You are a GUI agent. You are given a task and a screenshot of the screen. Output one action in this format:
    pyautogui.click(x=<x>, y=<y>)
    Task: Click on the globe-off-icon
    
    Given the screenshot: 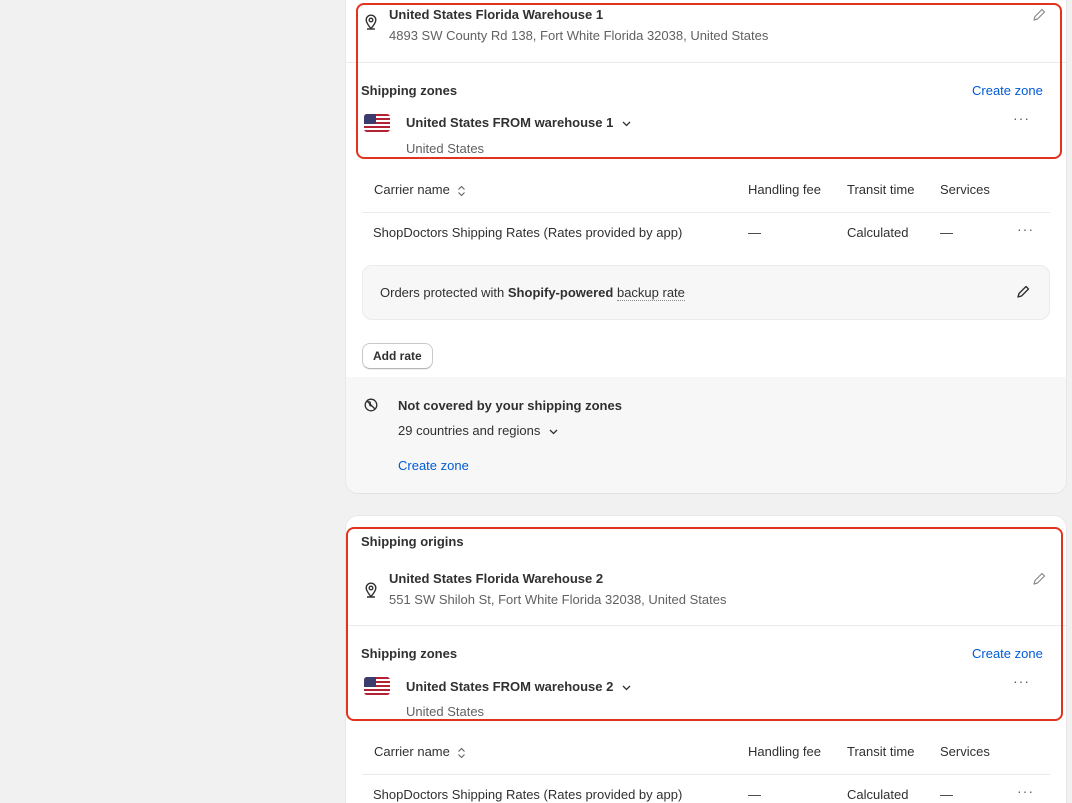 What is the action you would take?
    pyautogui.click(x=371, y=406)
    